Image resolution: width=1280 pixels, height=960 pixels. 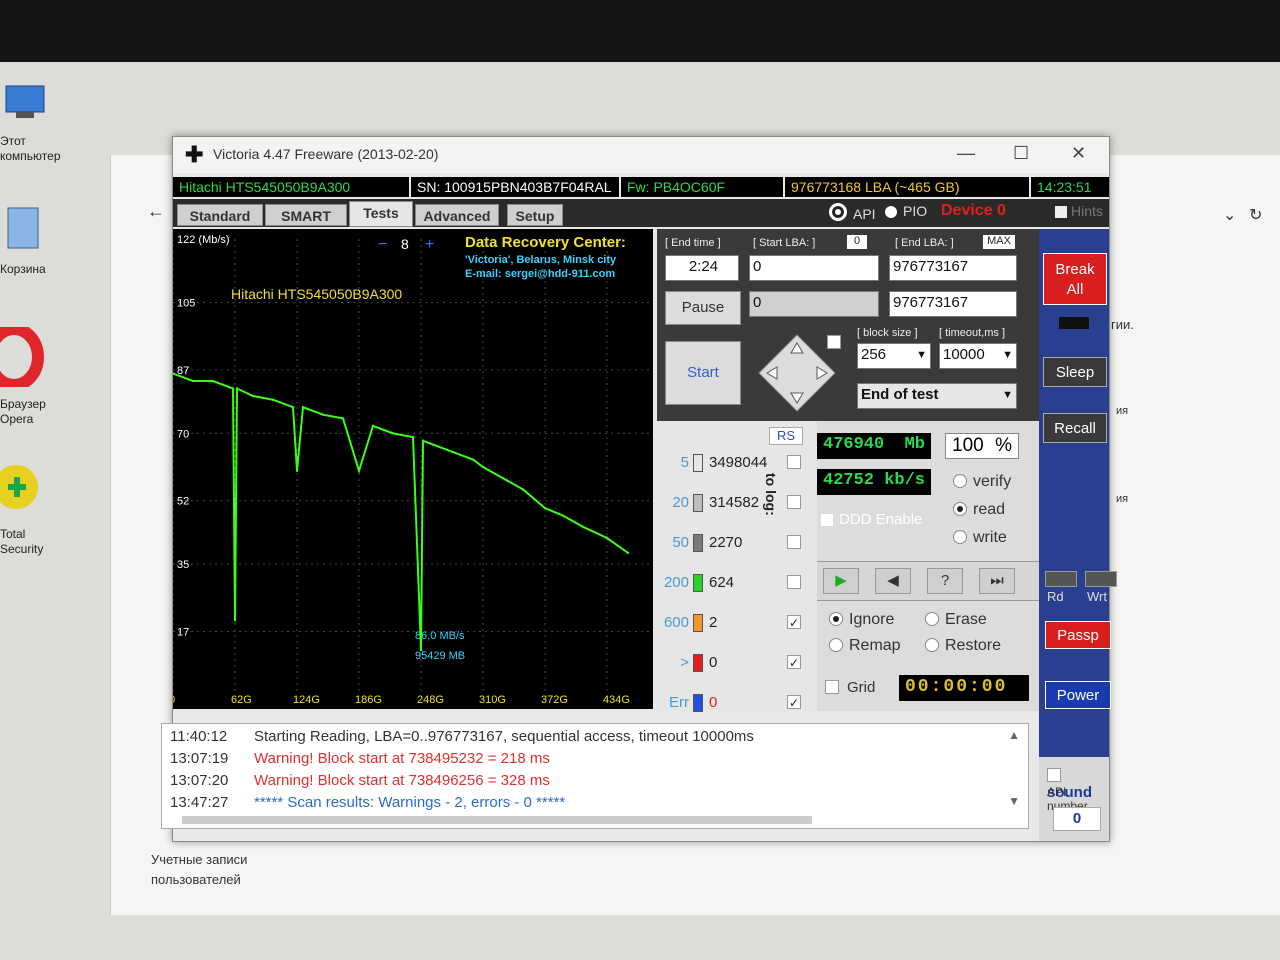 What do you see at coordinates (982, 446) in the screenshot?
I see `percent-readout: 100%` at bounding box center [982, 446].